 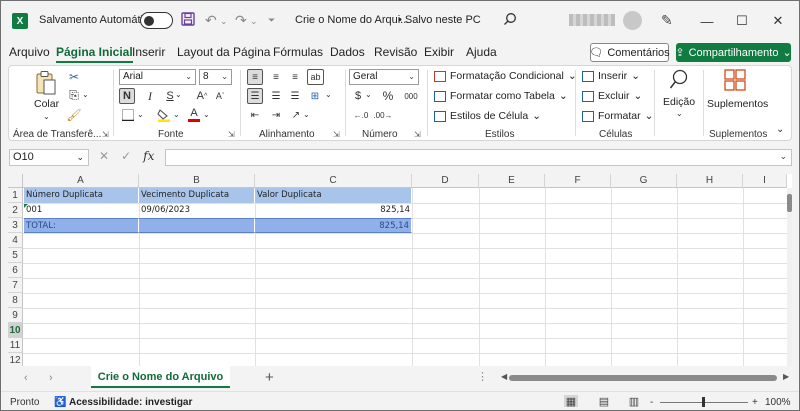 I want to click on bold-button: N, so click(x=127, y=96).